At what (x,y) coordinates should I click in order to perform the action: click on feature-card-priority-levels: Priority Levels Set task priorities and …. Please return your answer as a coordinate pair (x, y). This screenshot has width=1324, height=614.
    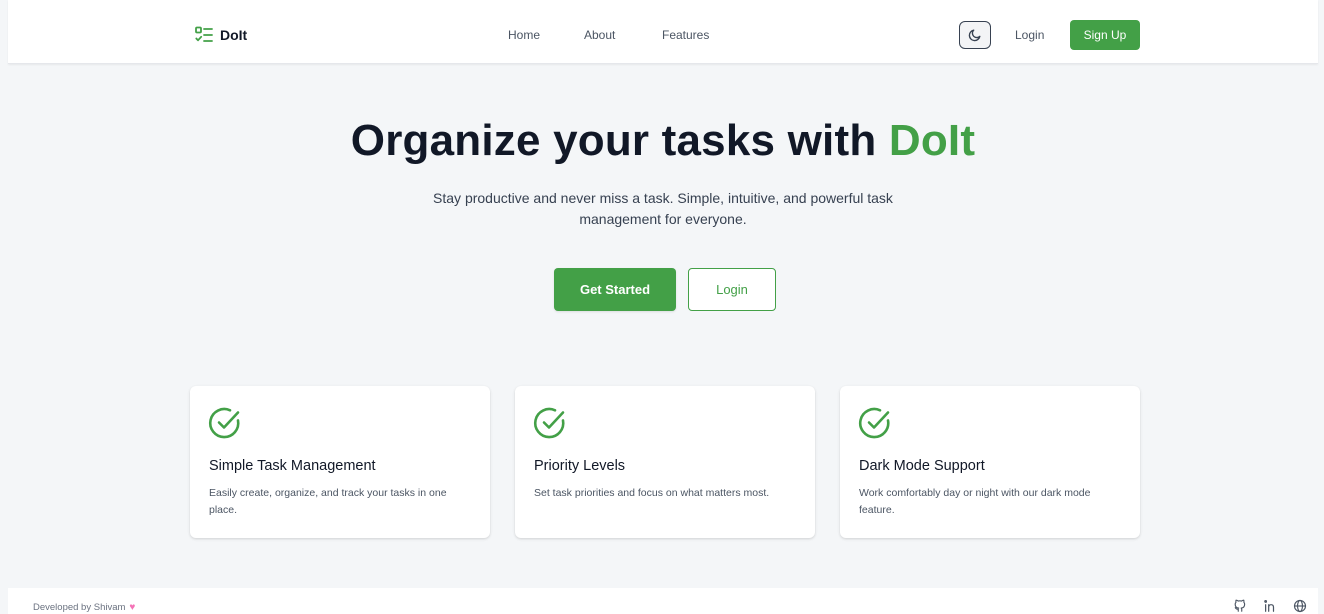
    Looking at the image, I should click on (665, 462).